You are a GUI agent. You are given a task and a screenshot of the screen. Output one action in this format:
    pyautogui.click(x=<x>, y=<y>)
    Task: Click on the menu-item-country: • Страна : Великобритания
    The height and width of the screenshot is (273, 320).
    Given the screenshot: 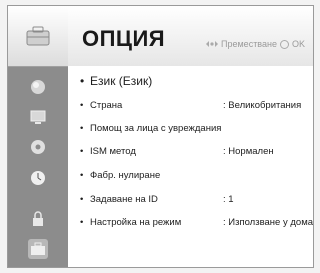 What is the action you would take?
    pyautogui.click(x=190, y=111)
    